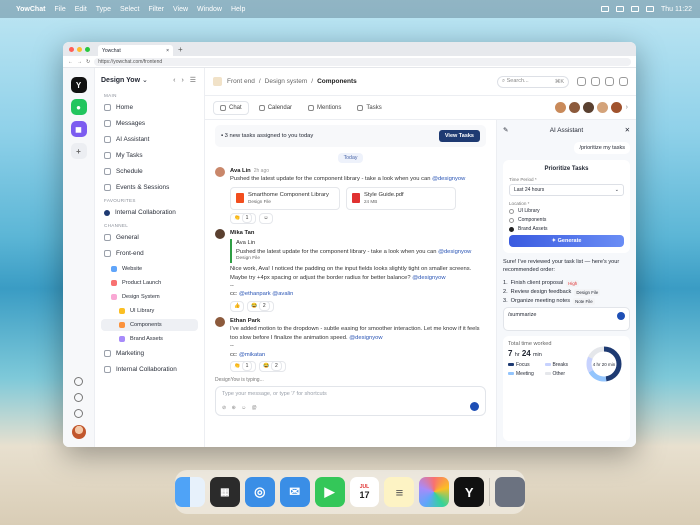 The image size is (700, 525). I want to click on channel-internal-collab: Internal Collaboration, so click(149, 369).